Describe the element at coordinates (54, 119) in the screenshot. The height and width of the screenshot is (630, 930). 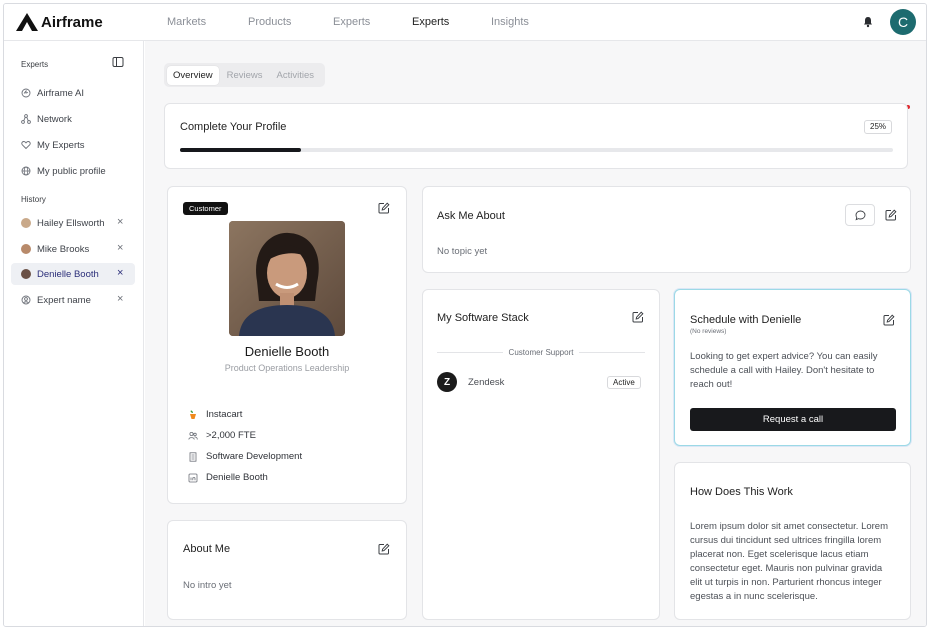
I see `sidebar-item-label: Network` at that location.